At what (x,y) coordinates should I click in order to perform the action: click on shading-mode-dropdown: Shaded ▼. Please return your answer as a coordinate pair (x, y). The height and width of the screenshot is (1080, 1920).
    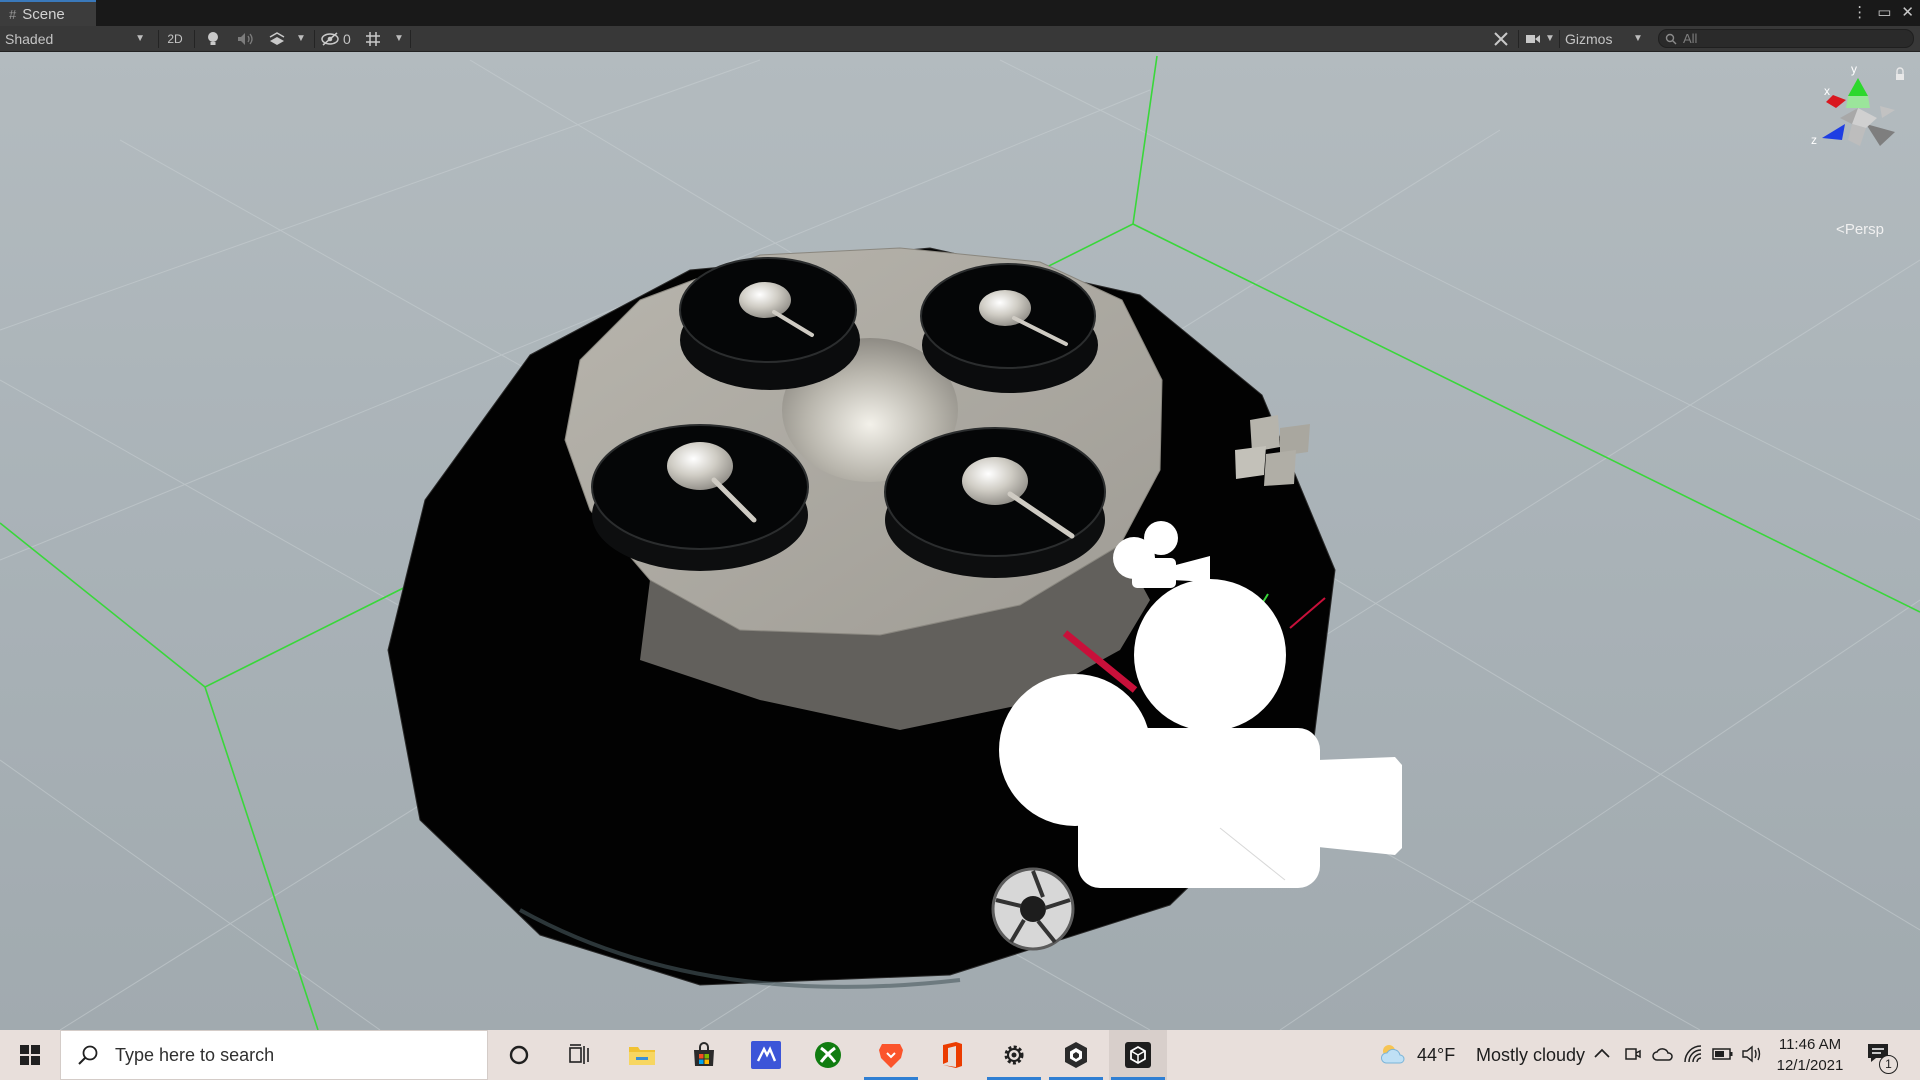
    Looking at the image, I should click on (75, 38).